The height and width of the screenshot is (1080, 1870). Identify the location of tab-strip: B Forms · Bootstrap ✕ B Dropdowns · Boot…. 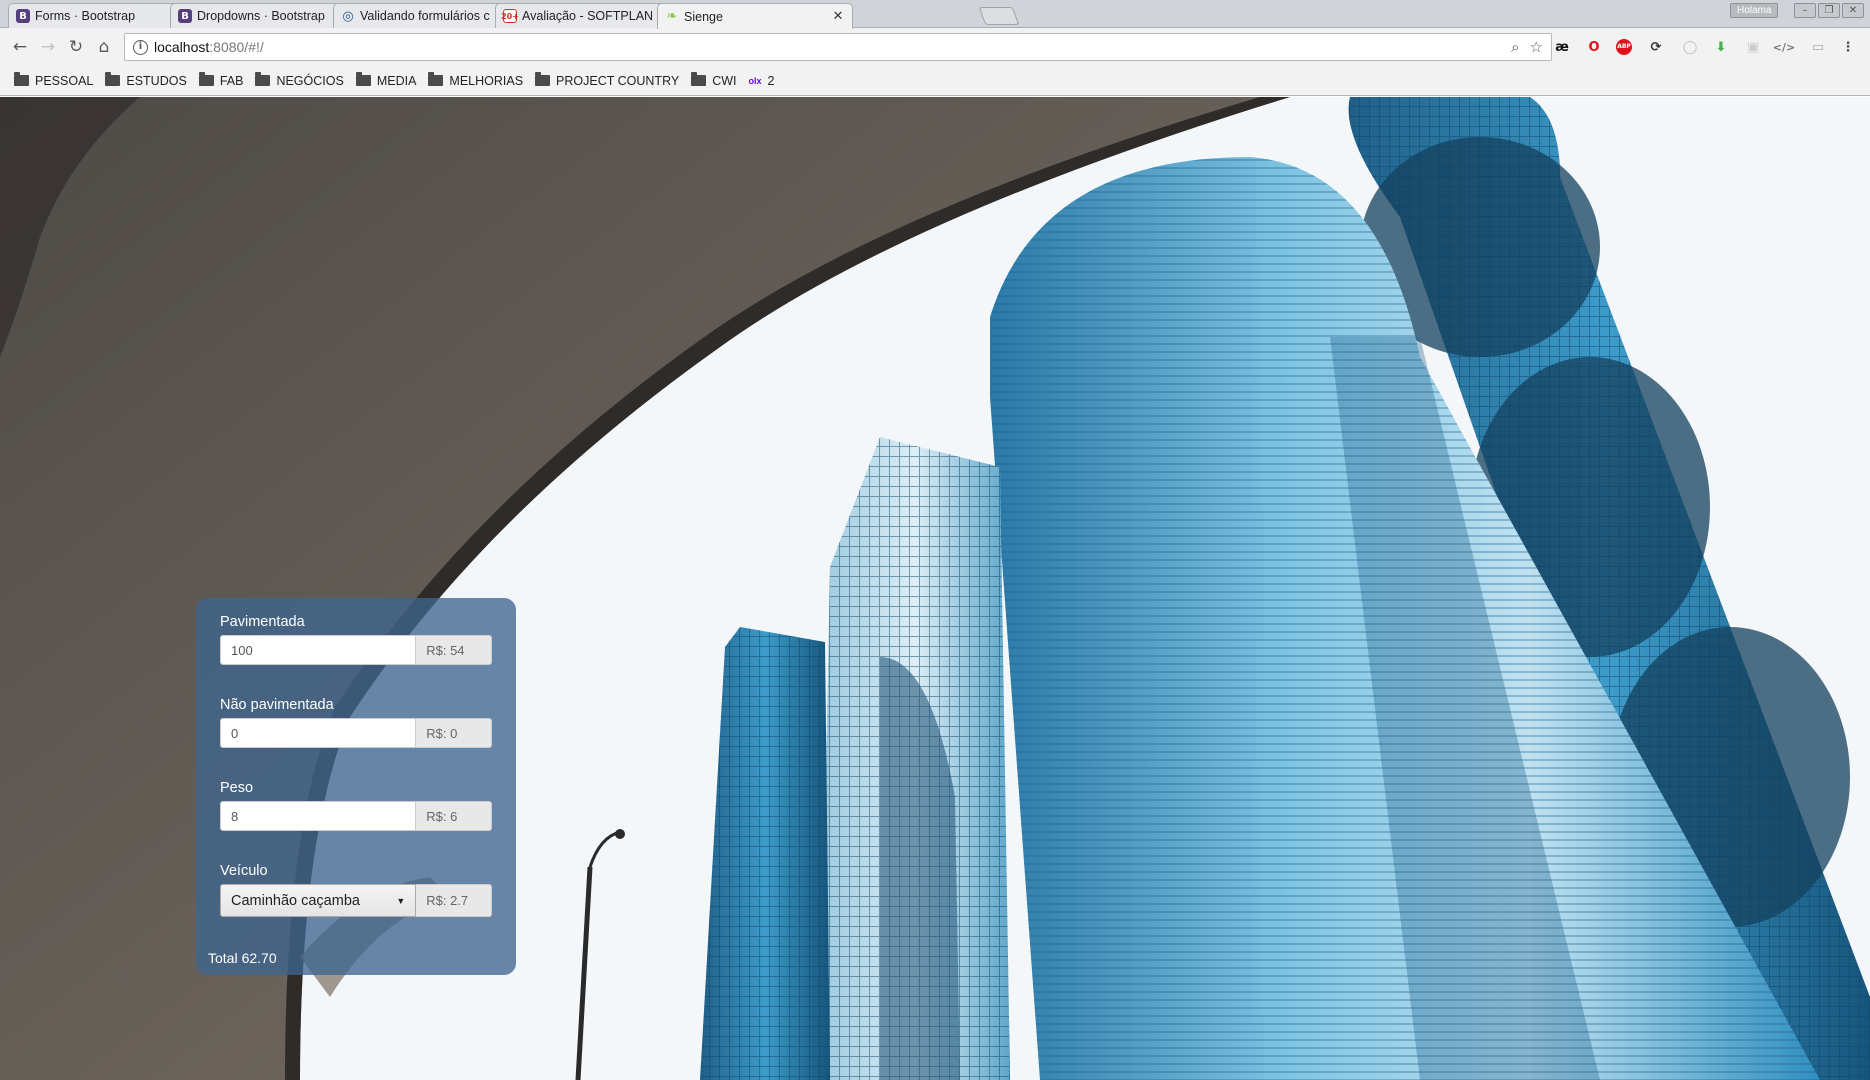
(935, 14).